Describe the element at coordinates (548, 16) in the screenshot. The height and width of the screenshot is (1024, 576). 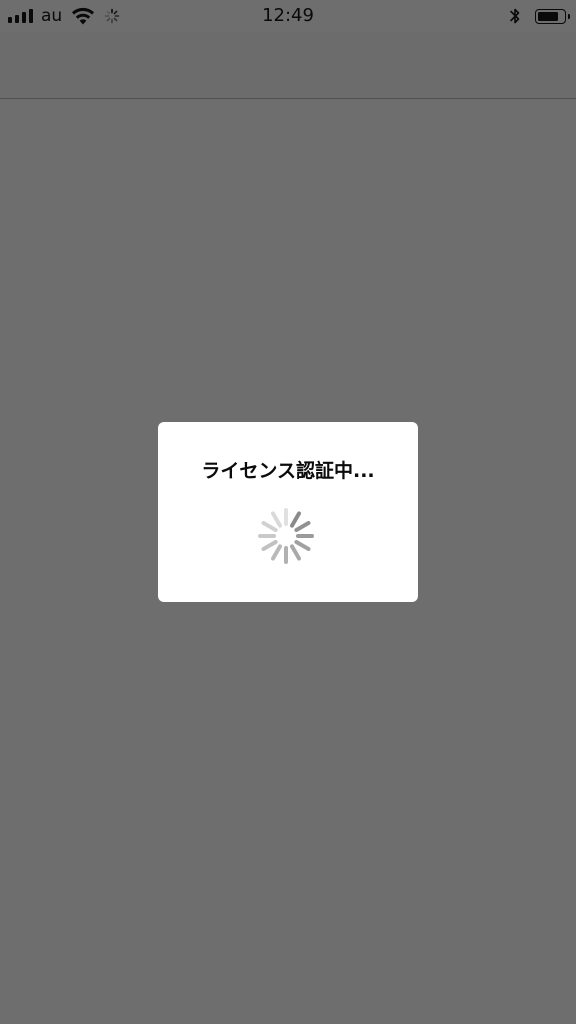
I see `battery-level` at that location.